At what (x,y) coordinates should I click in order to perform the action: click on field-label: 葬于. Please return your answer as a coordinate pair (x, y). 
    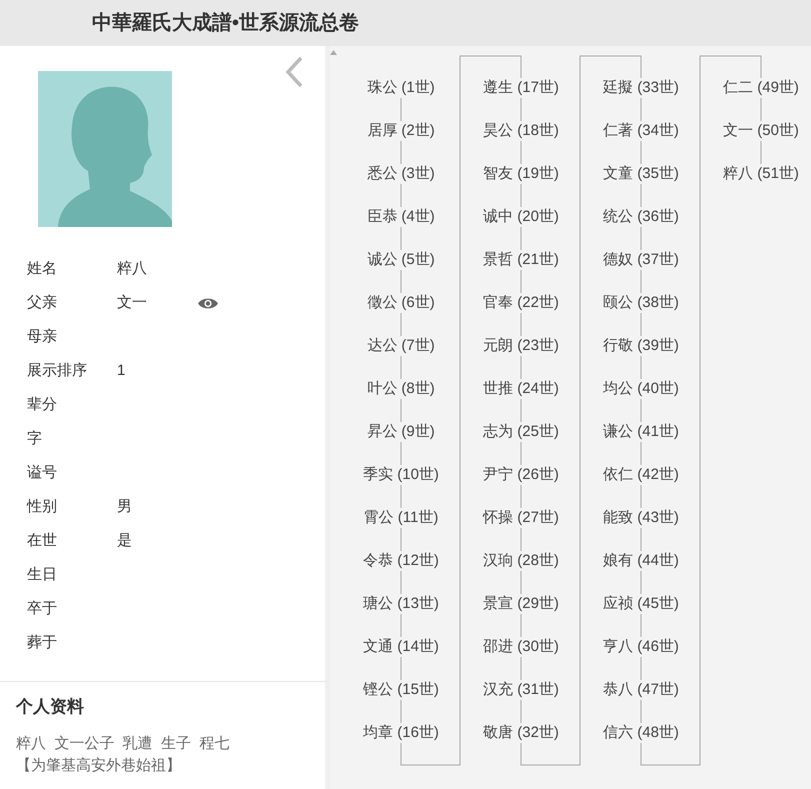
    Looking at the image, I should click on (42, 642).